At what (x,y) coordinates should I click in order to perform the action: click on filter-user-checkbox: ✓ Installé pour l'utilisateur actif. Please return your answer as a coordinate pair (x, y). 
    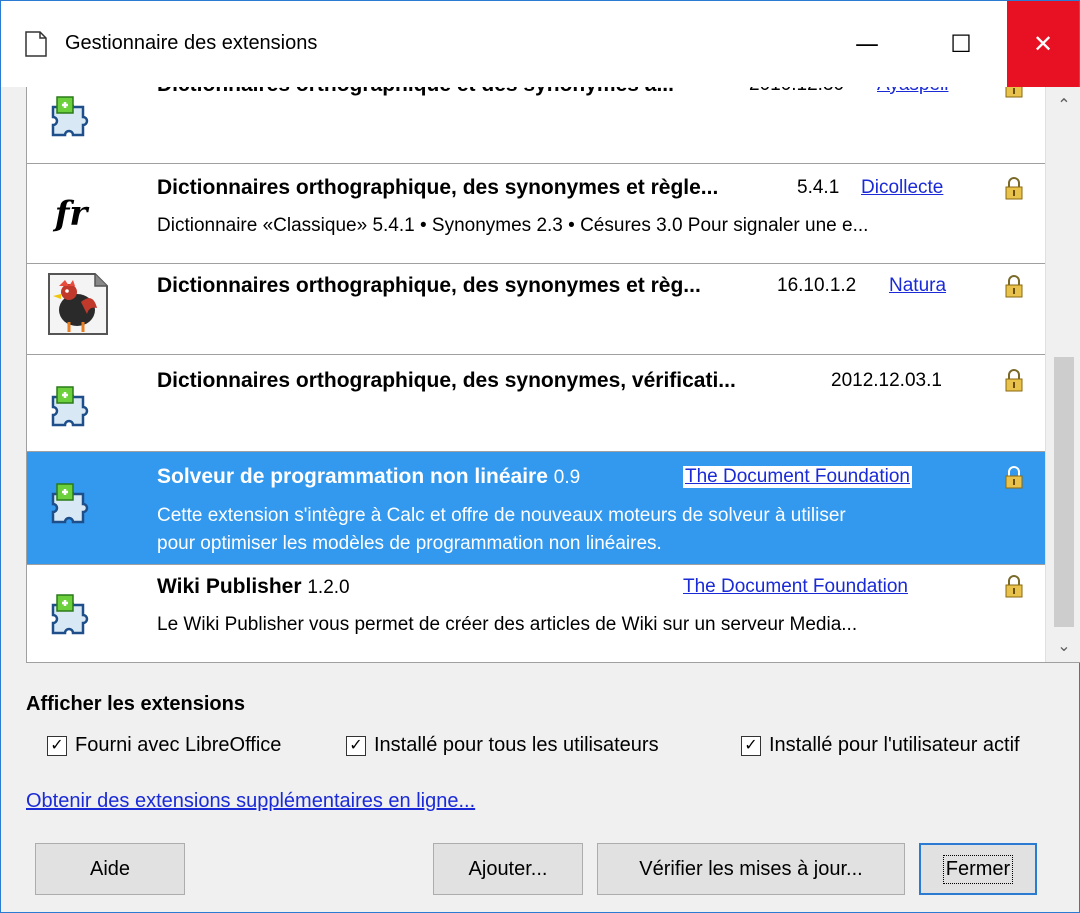
    Looking at the image, I should click on (880, 745).